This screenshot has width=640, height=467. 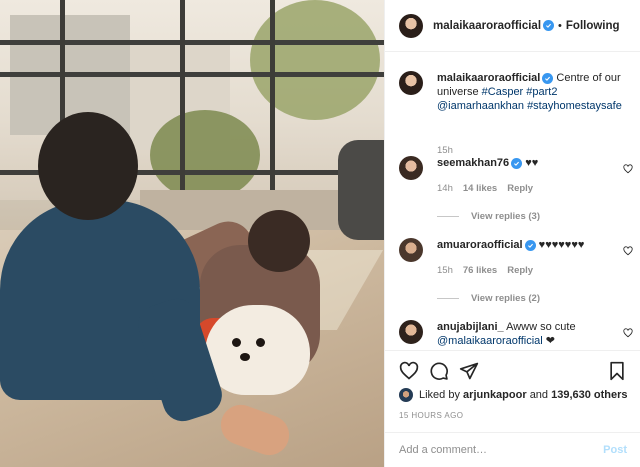 I want to click on comment-meta: 15h 76 likes Reply, so click(x=485, y=270).